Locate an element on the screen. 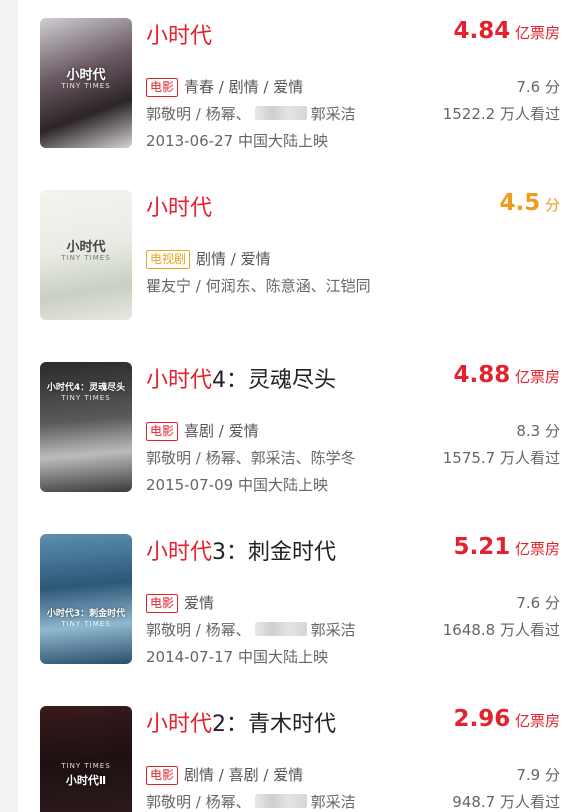  cast-line: 郭敬明 / 杨幂、郭采洁、陈学冬 is located at coordinates (251, 458).